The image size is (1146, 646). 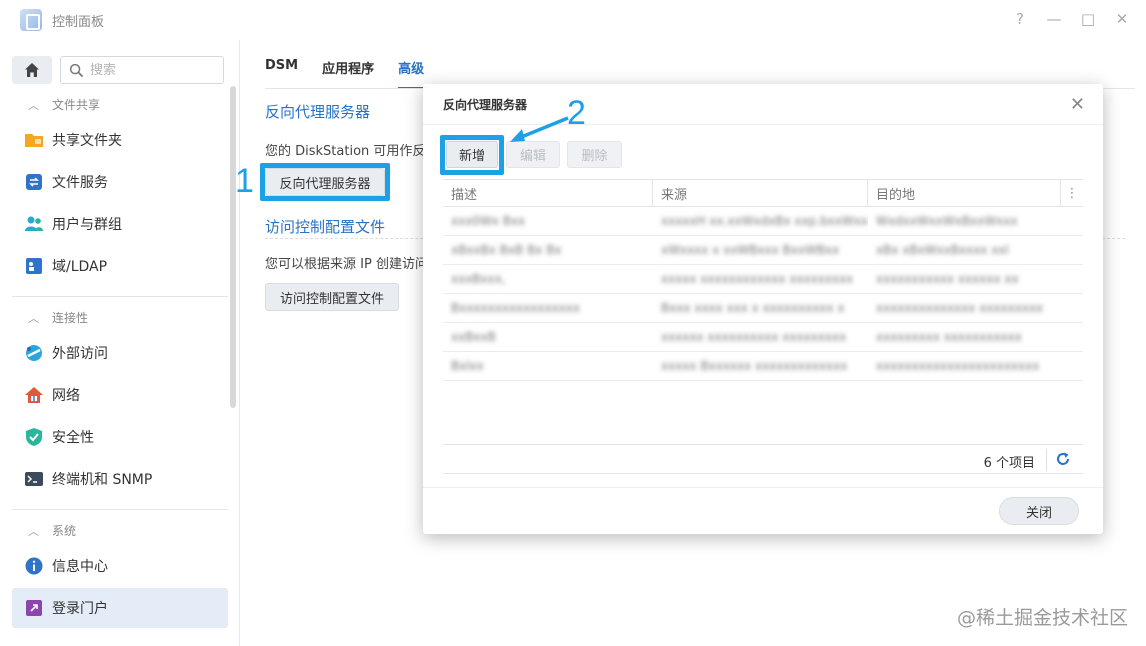 What do you see at coordinates (576, 113) in the screenshot?
I see `annotation-step2: 2` at bounding box center [576, 113].